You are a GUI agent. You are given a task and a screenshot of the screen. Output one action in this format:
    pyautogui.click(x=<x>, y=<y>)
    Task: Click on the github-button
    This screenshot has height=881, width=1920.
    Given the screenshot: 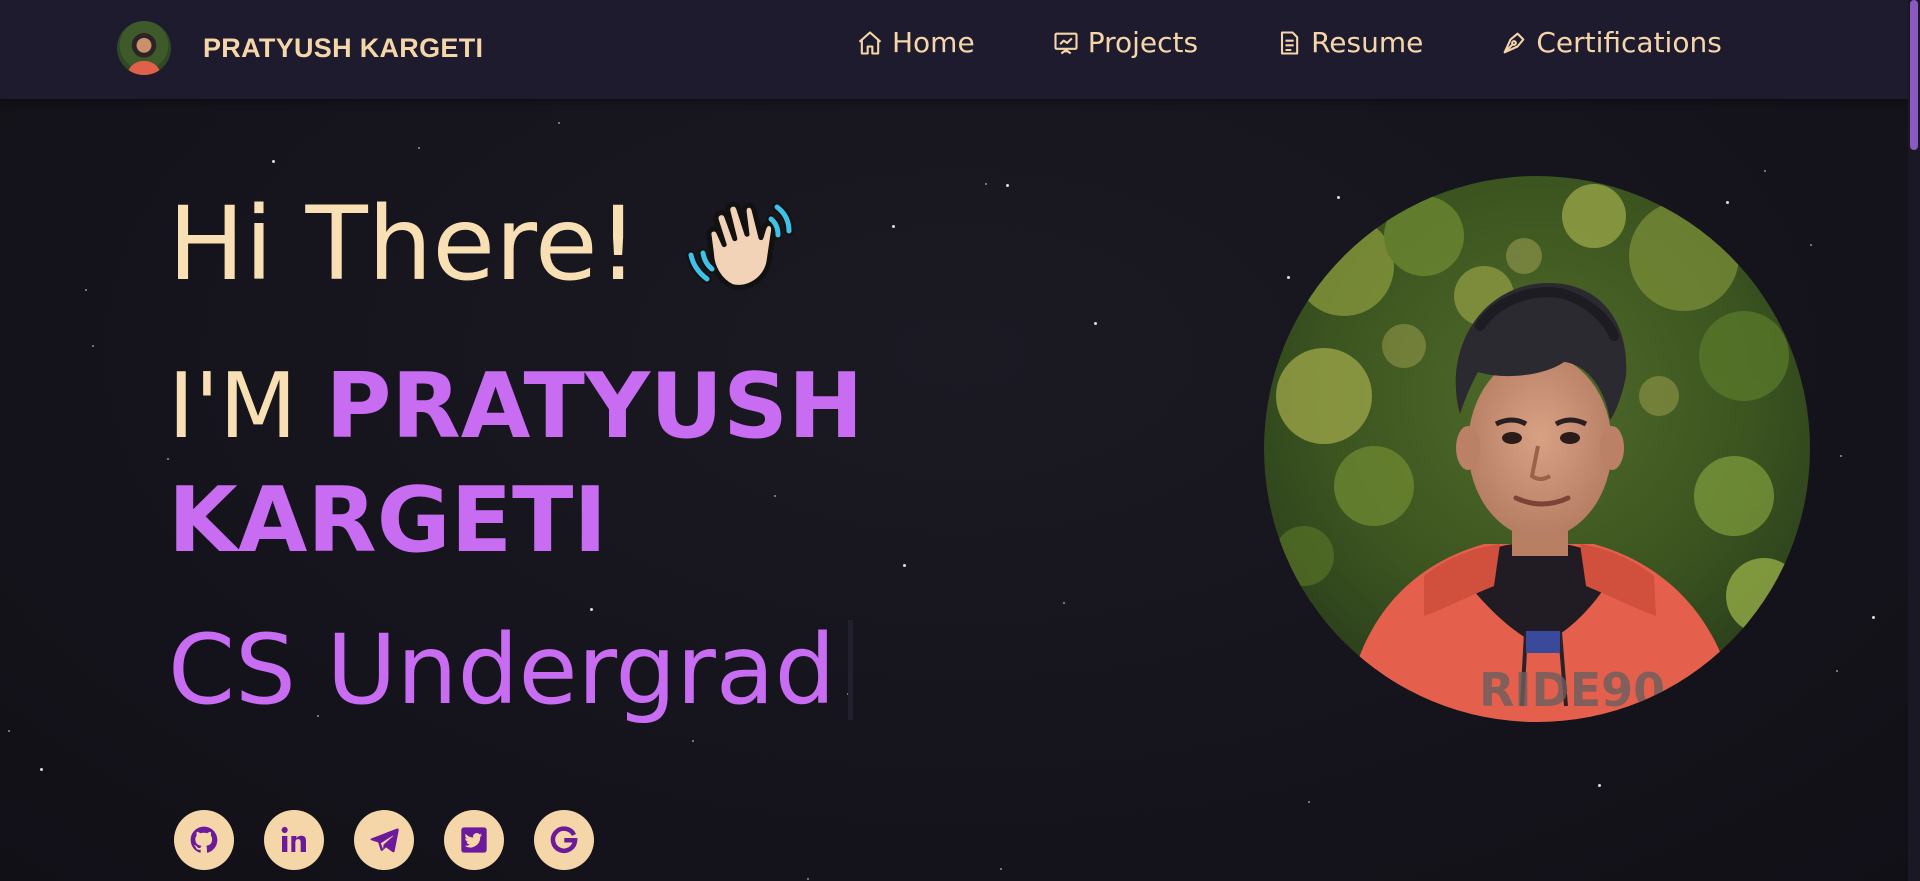 What is the action you would take?
    pyautogui.click(x=204, y=840)
    